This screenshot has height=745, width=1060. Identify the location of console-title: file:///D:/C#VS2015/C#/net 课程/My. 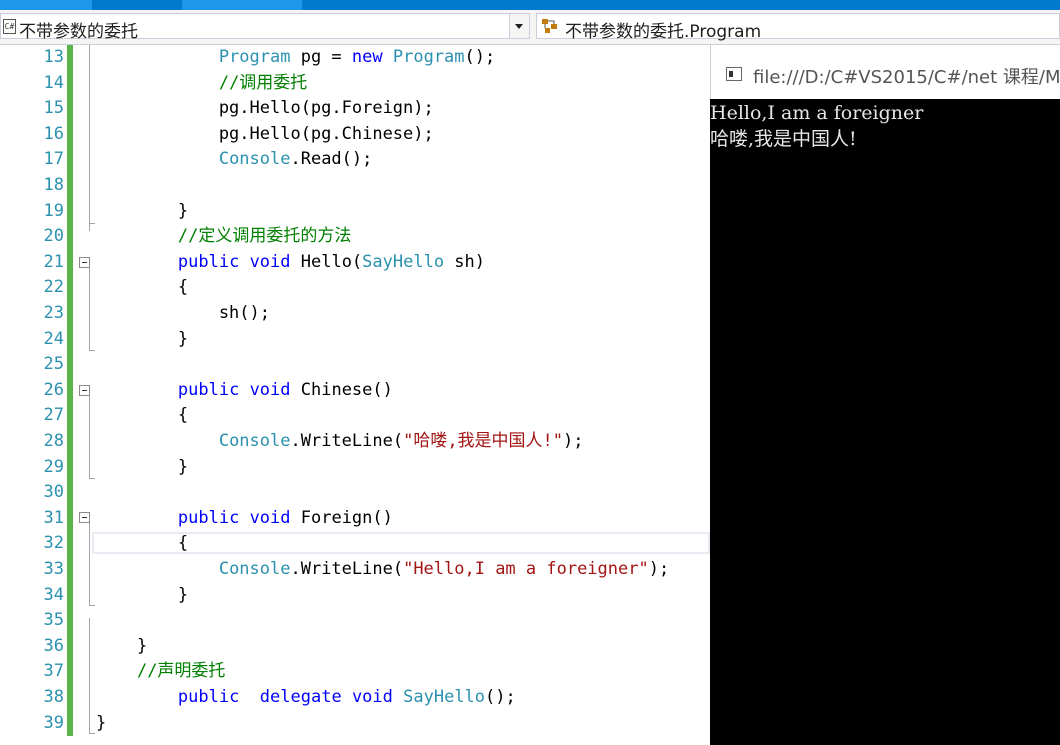
(906, 77).